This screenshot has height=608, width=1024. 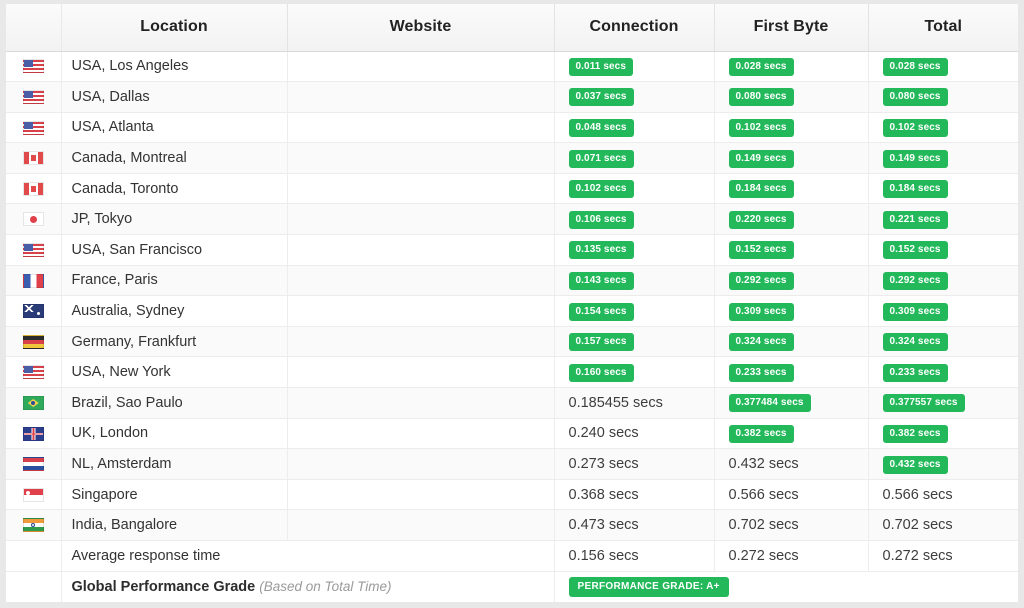 What do you see at coordinates (761, 219) in the screenshot?
I see `first_byte-badge: 0.220 secs` at bounding box center [761, 219].